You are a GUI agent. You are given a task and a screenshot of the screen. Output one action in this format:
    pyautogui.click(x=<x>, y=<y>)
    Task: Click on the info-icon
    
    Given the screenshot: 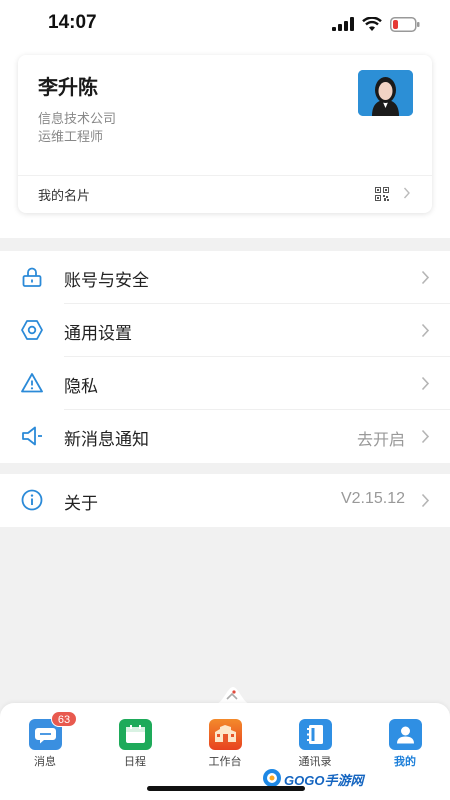 What is the action you would take?
    pyautogui.click(x=32, y=500)
    